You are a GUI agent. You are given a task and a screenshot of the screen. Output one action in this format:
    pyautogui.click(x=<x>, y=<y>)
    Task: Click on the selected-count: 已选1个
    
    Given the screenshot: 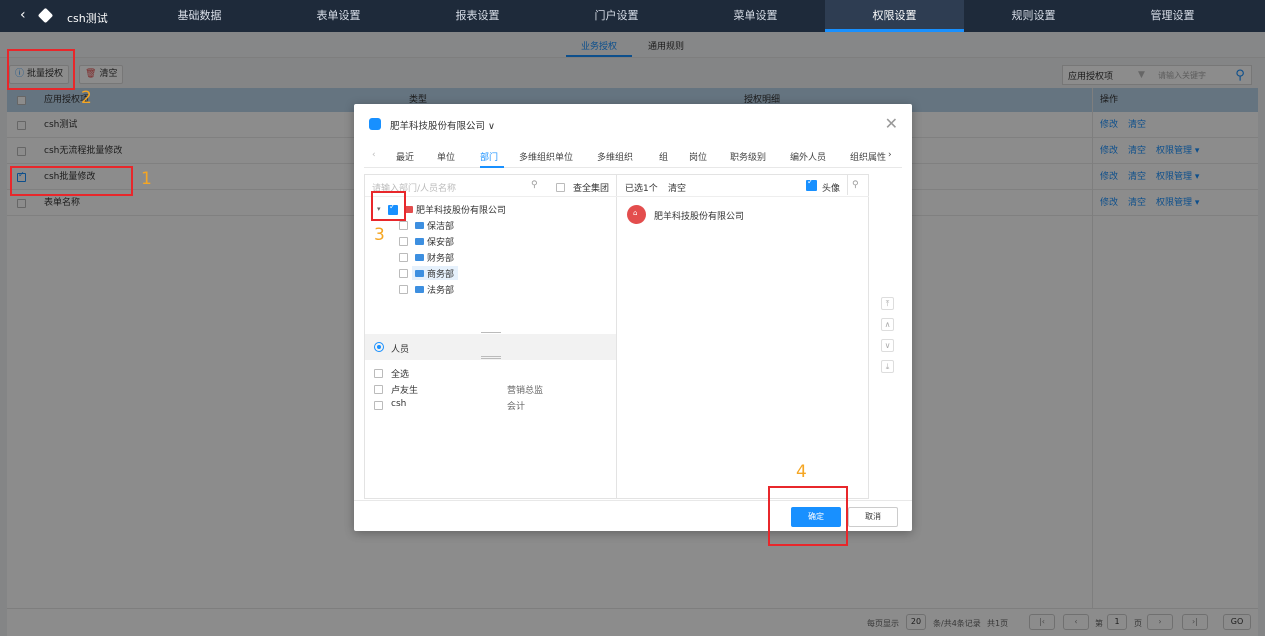 What is the action you would take?
    pyautogui.click(x=641, y=189)
    